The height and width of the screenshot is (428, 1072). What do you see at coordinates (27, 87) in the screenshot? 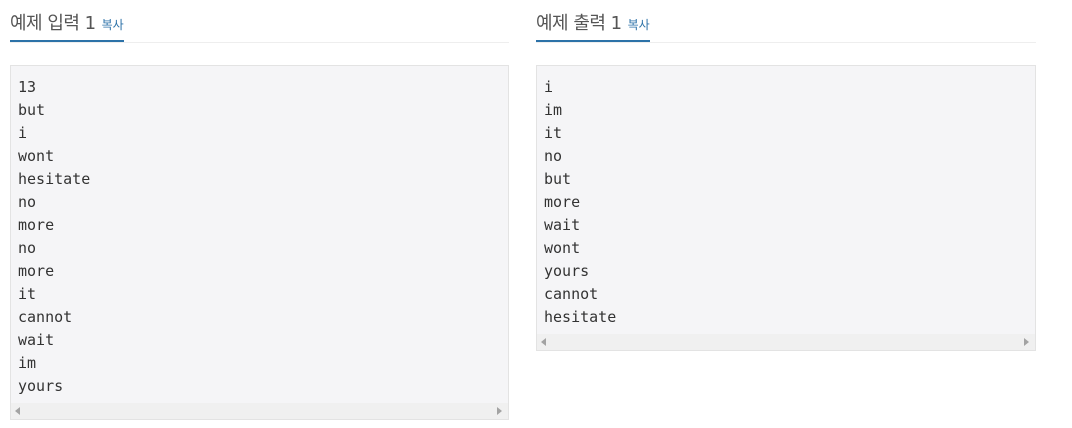
I see `sample-line: 13` at bounding box center [27, 87].